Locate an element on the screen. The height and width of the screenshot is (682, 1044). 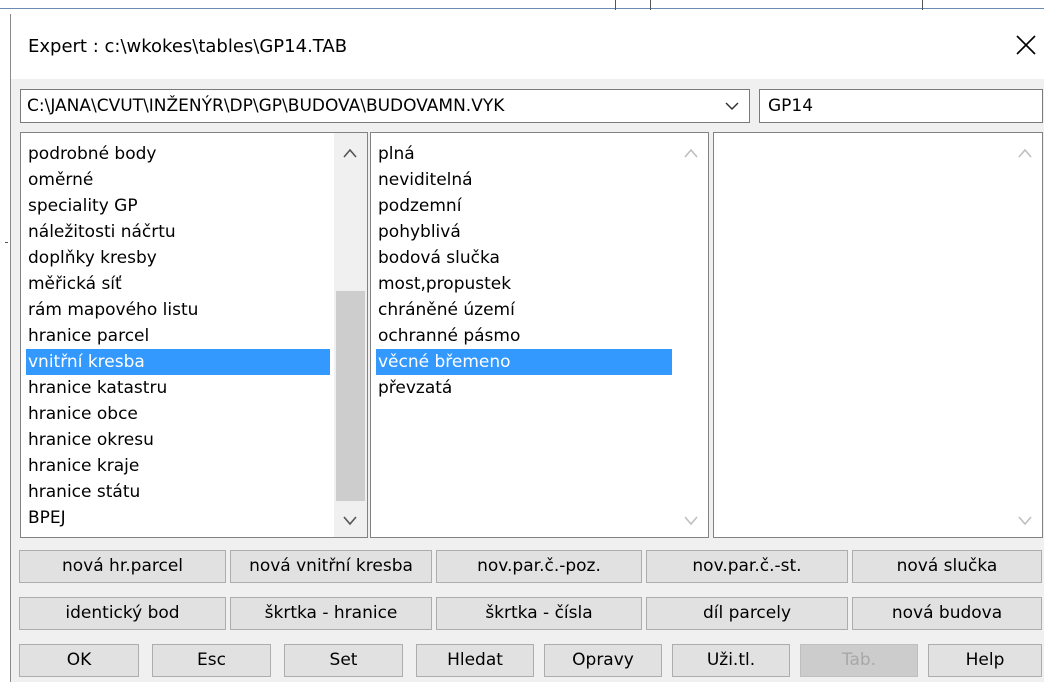
list-item: bodová slučka is located at coordinates (524, 258).